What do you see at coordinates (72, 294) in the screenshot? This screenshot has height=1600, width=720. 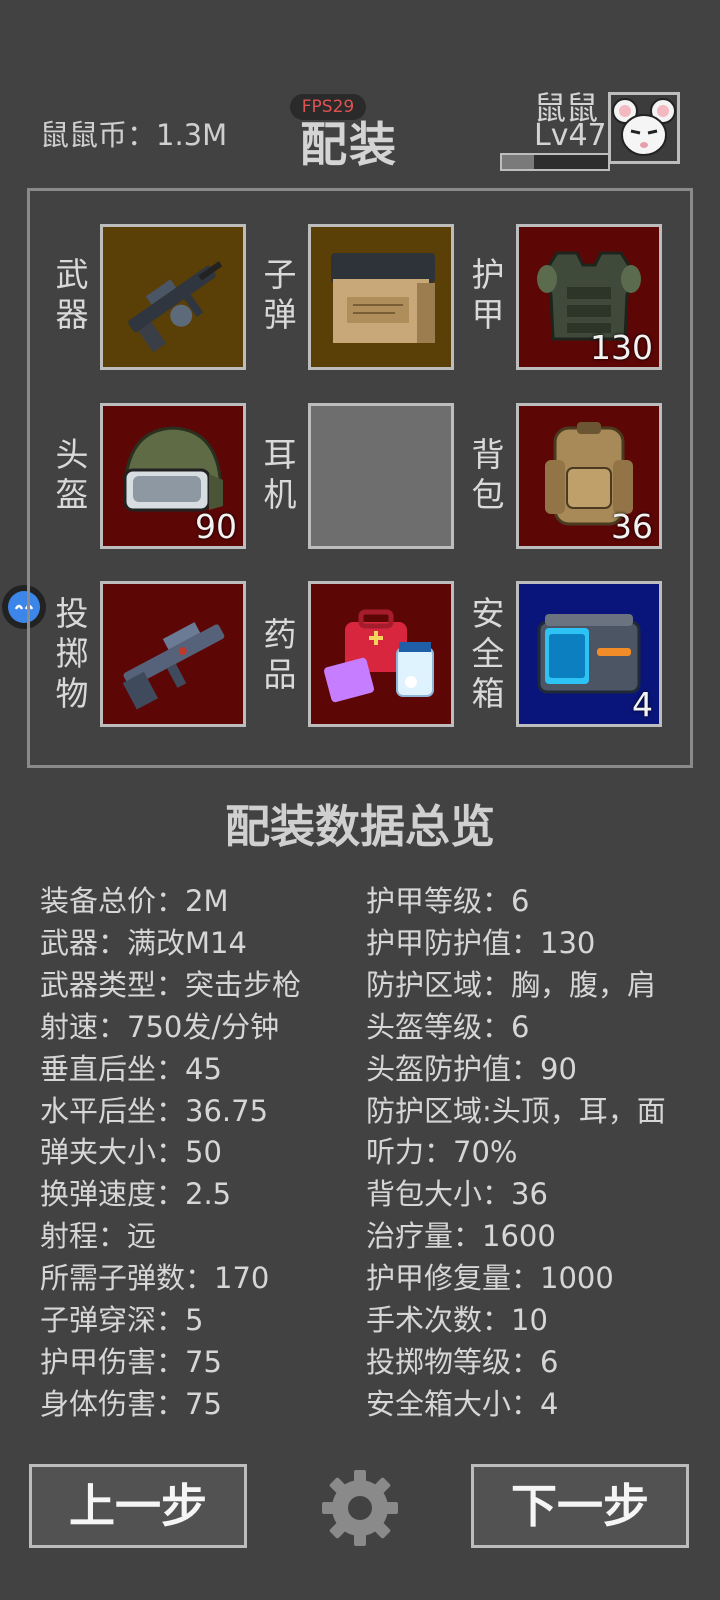 I see `slot-label-weapon: 武器` at bounding box center [72, 294].